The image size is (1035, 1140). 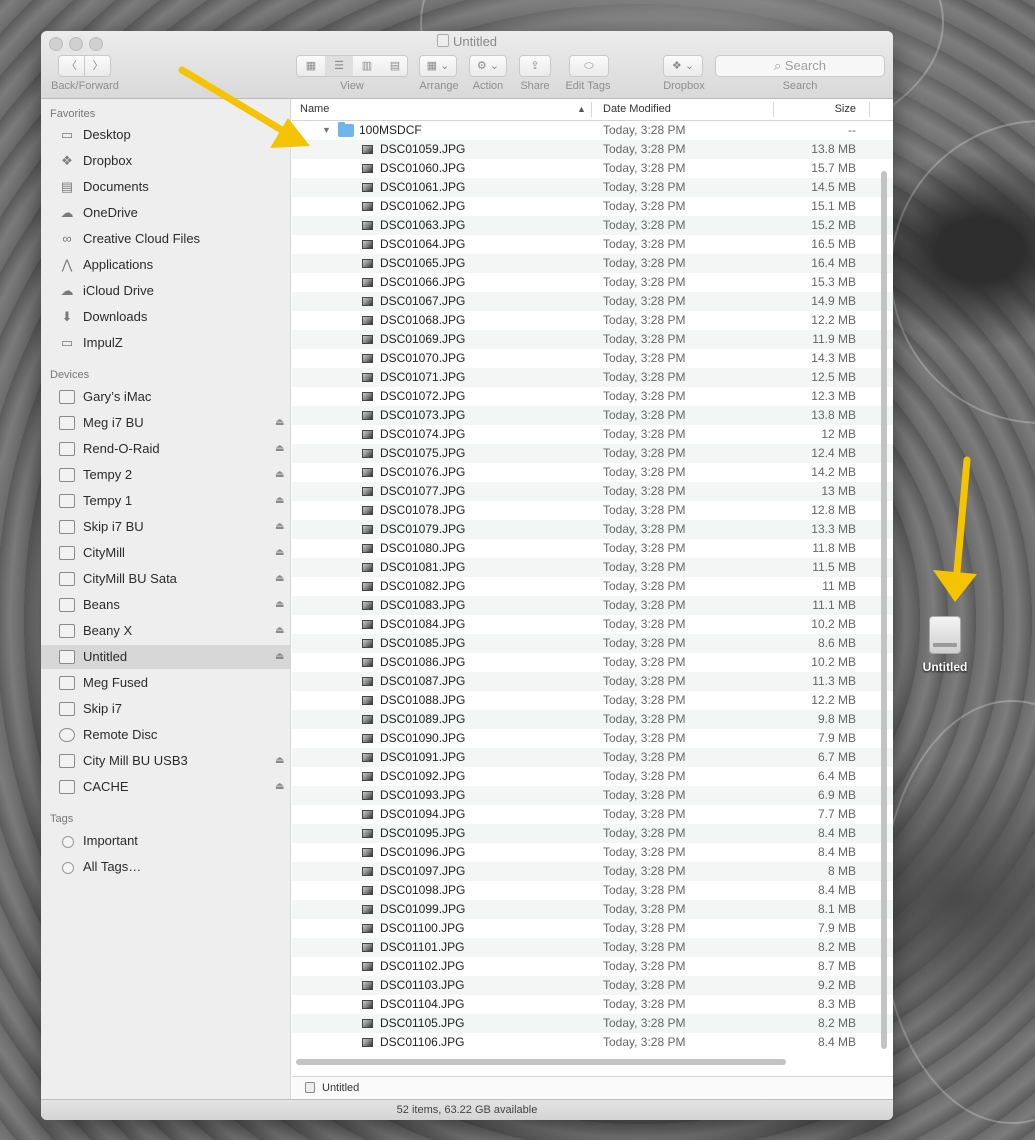 I want to click on file-row: DSC01083.JPG Today, 3:28 PM 11.1 MB, so click(x=592, y=605).